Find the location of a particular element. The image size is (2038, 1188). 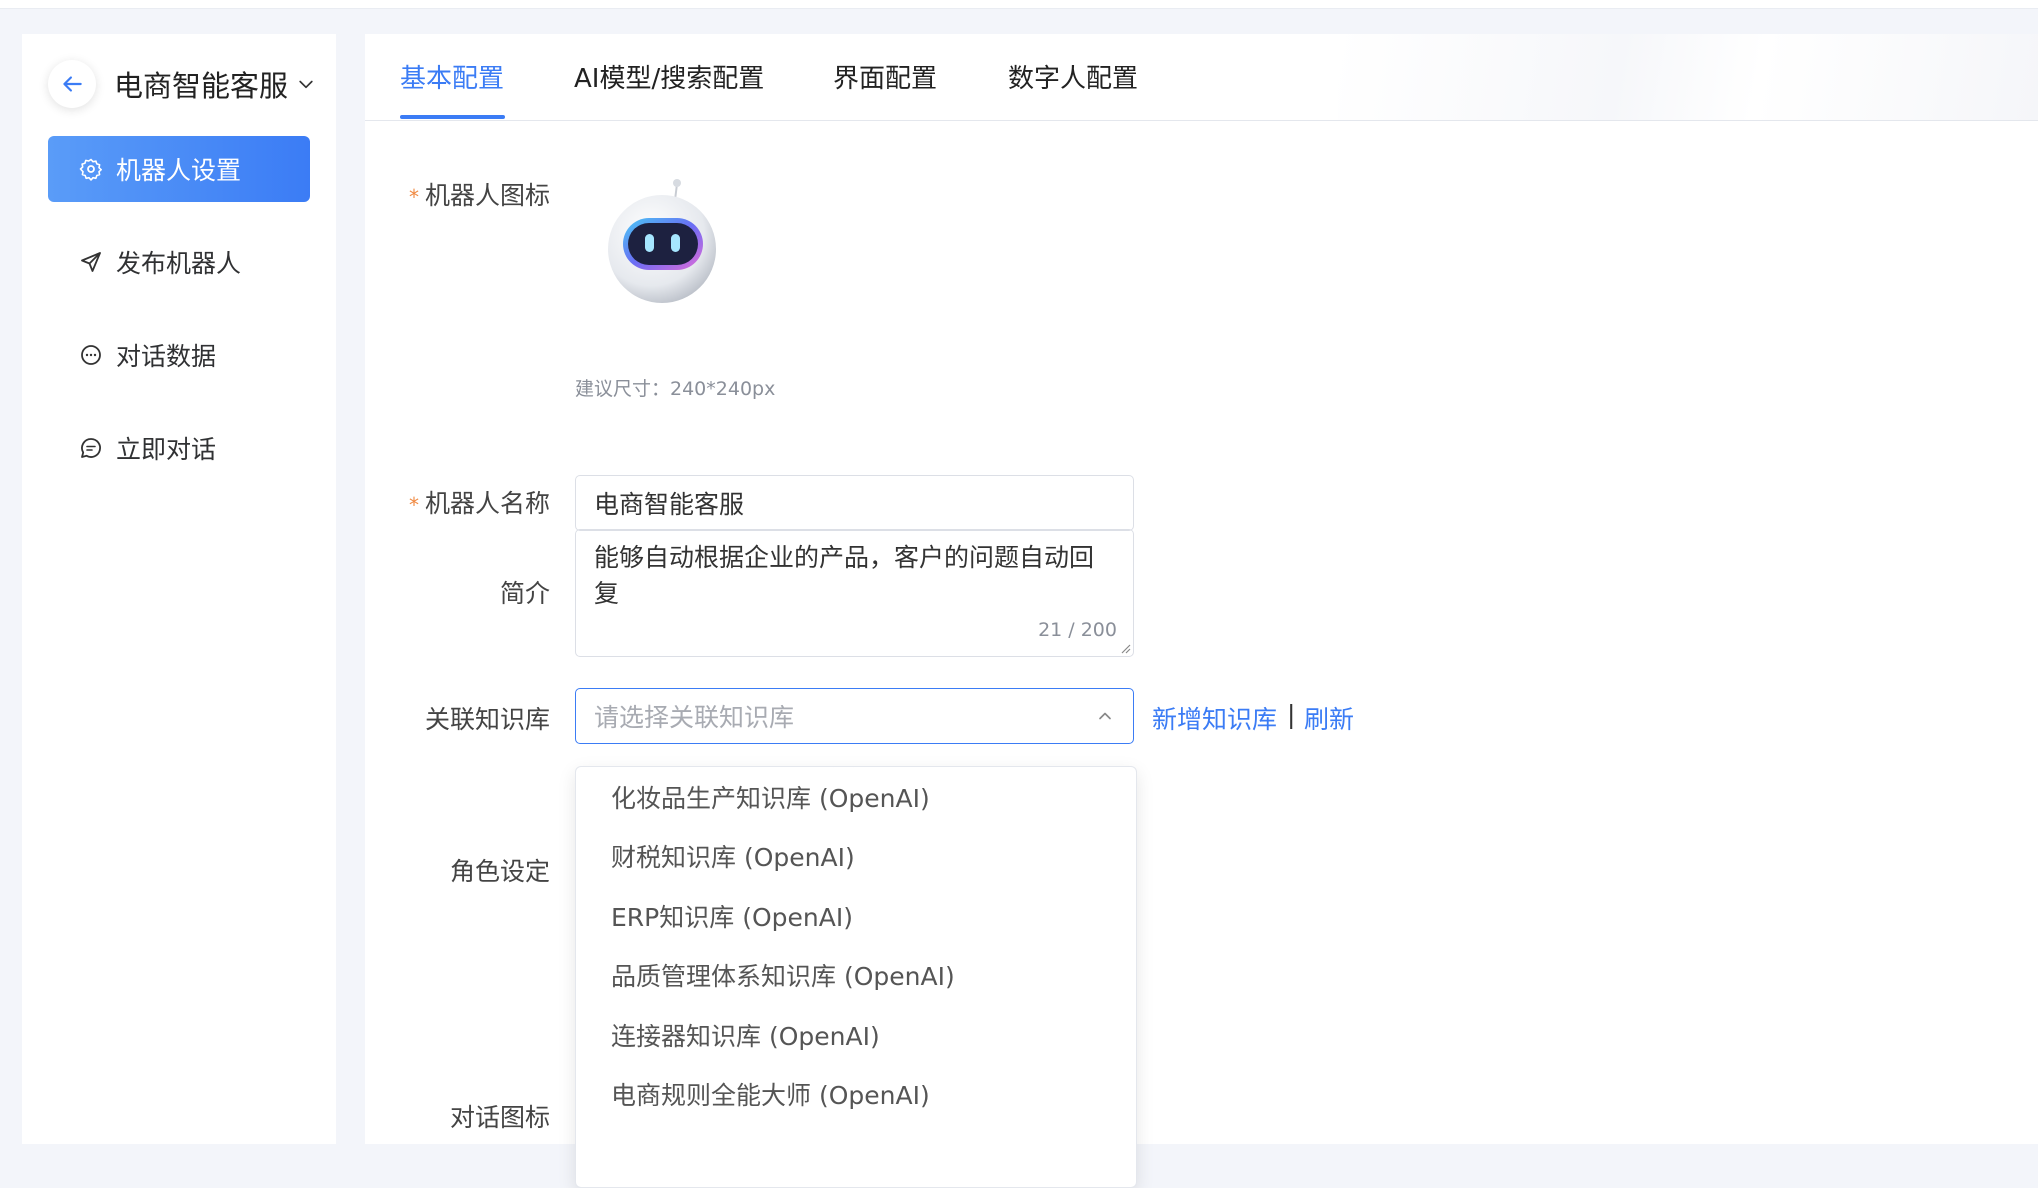

sidebar-item-robot-settings: 机器人设置 is located at coordinates (179, 169).